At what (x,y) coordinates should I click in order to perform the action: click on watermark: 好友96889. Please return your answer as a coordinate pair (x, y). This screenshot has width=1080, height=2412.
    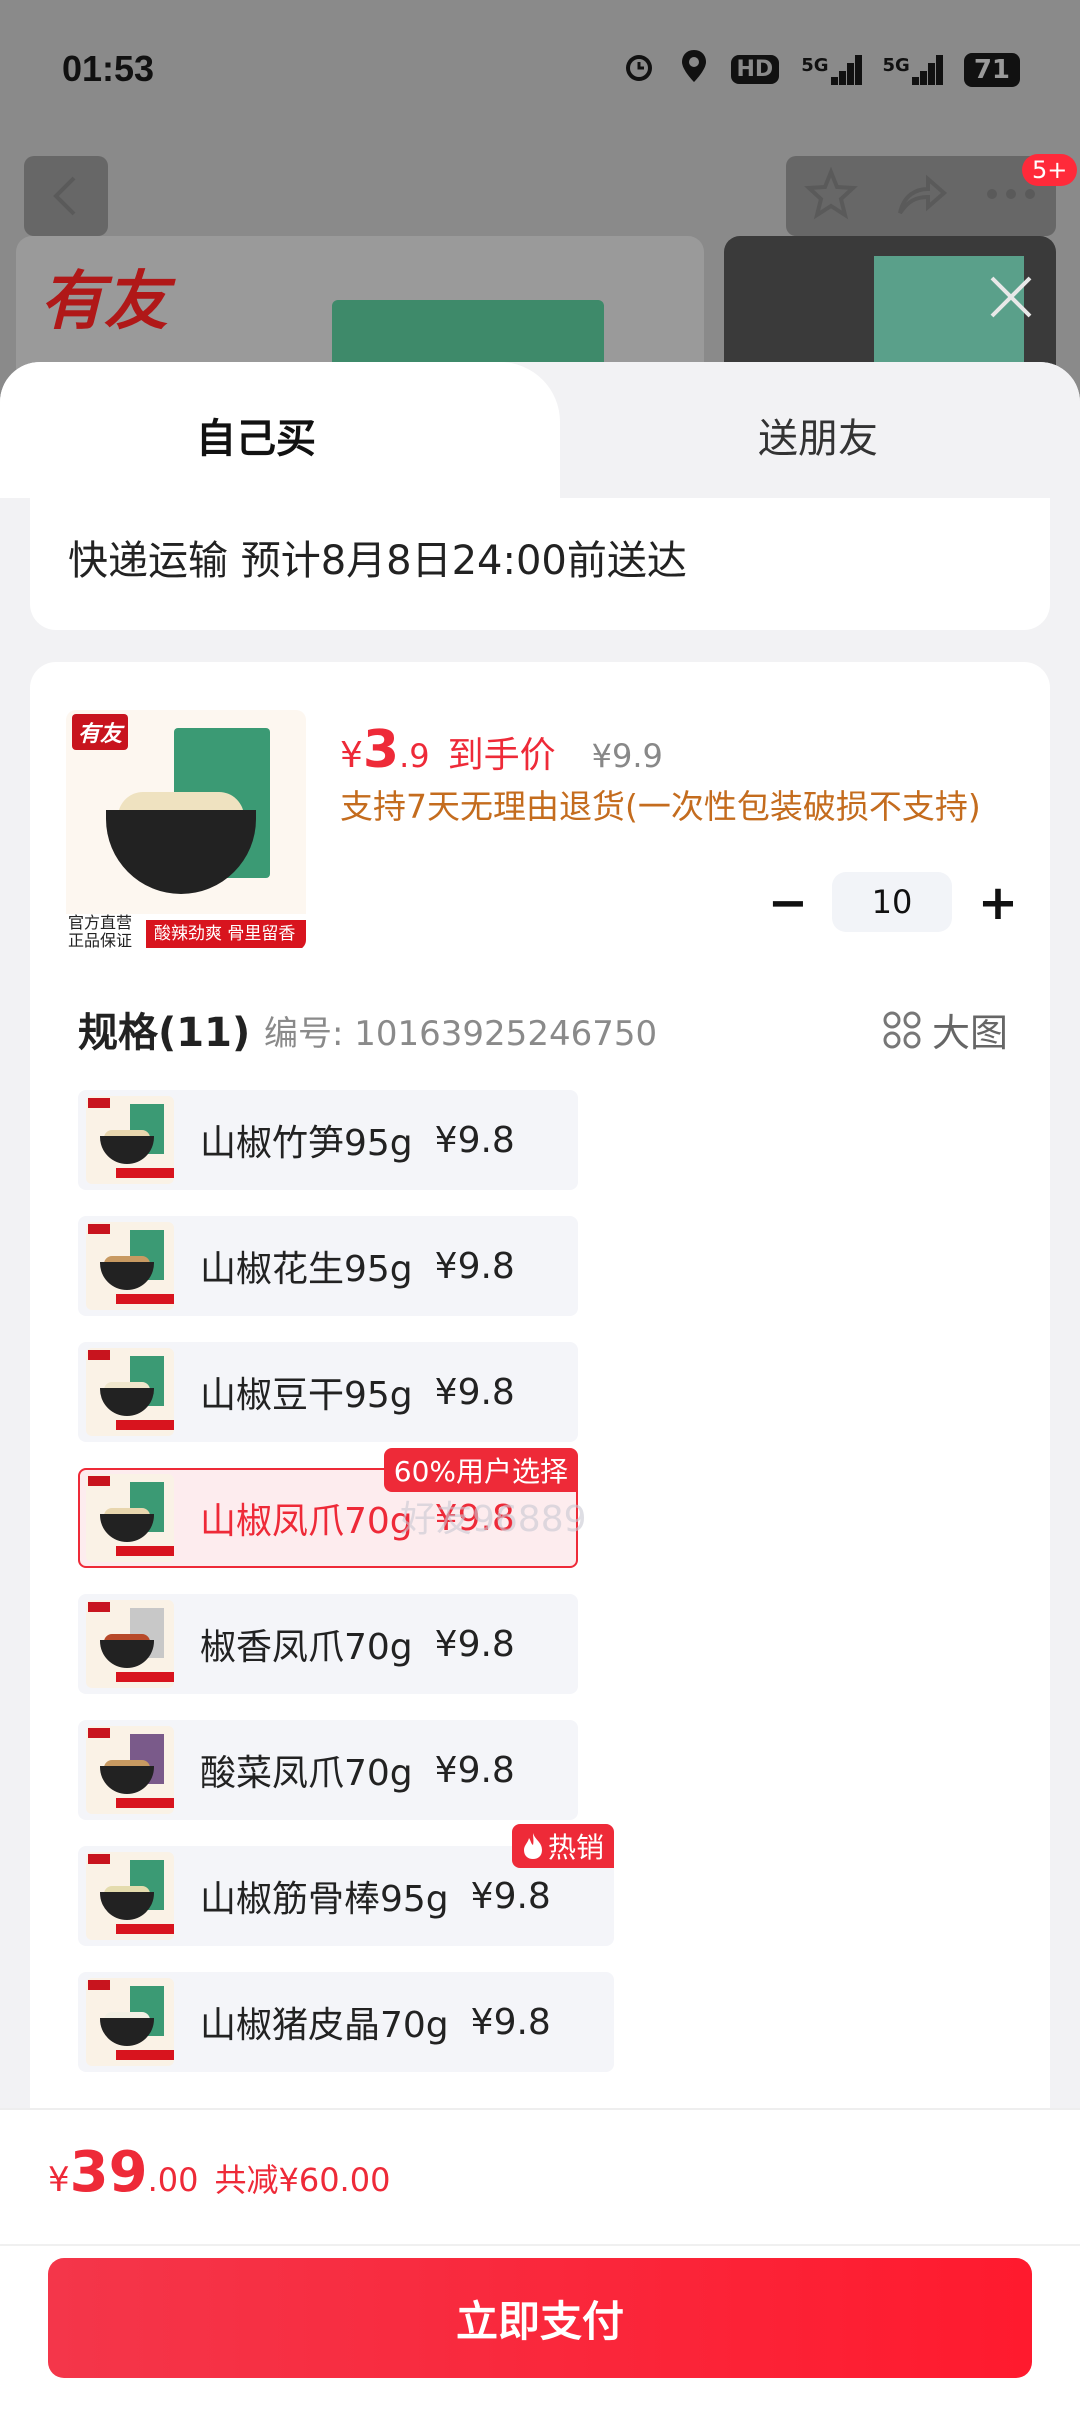
    Looking at the image, I should click on (493, 1519).